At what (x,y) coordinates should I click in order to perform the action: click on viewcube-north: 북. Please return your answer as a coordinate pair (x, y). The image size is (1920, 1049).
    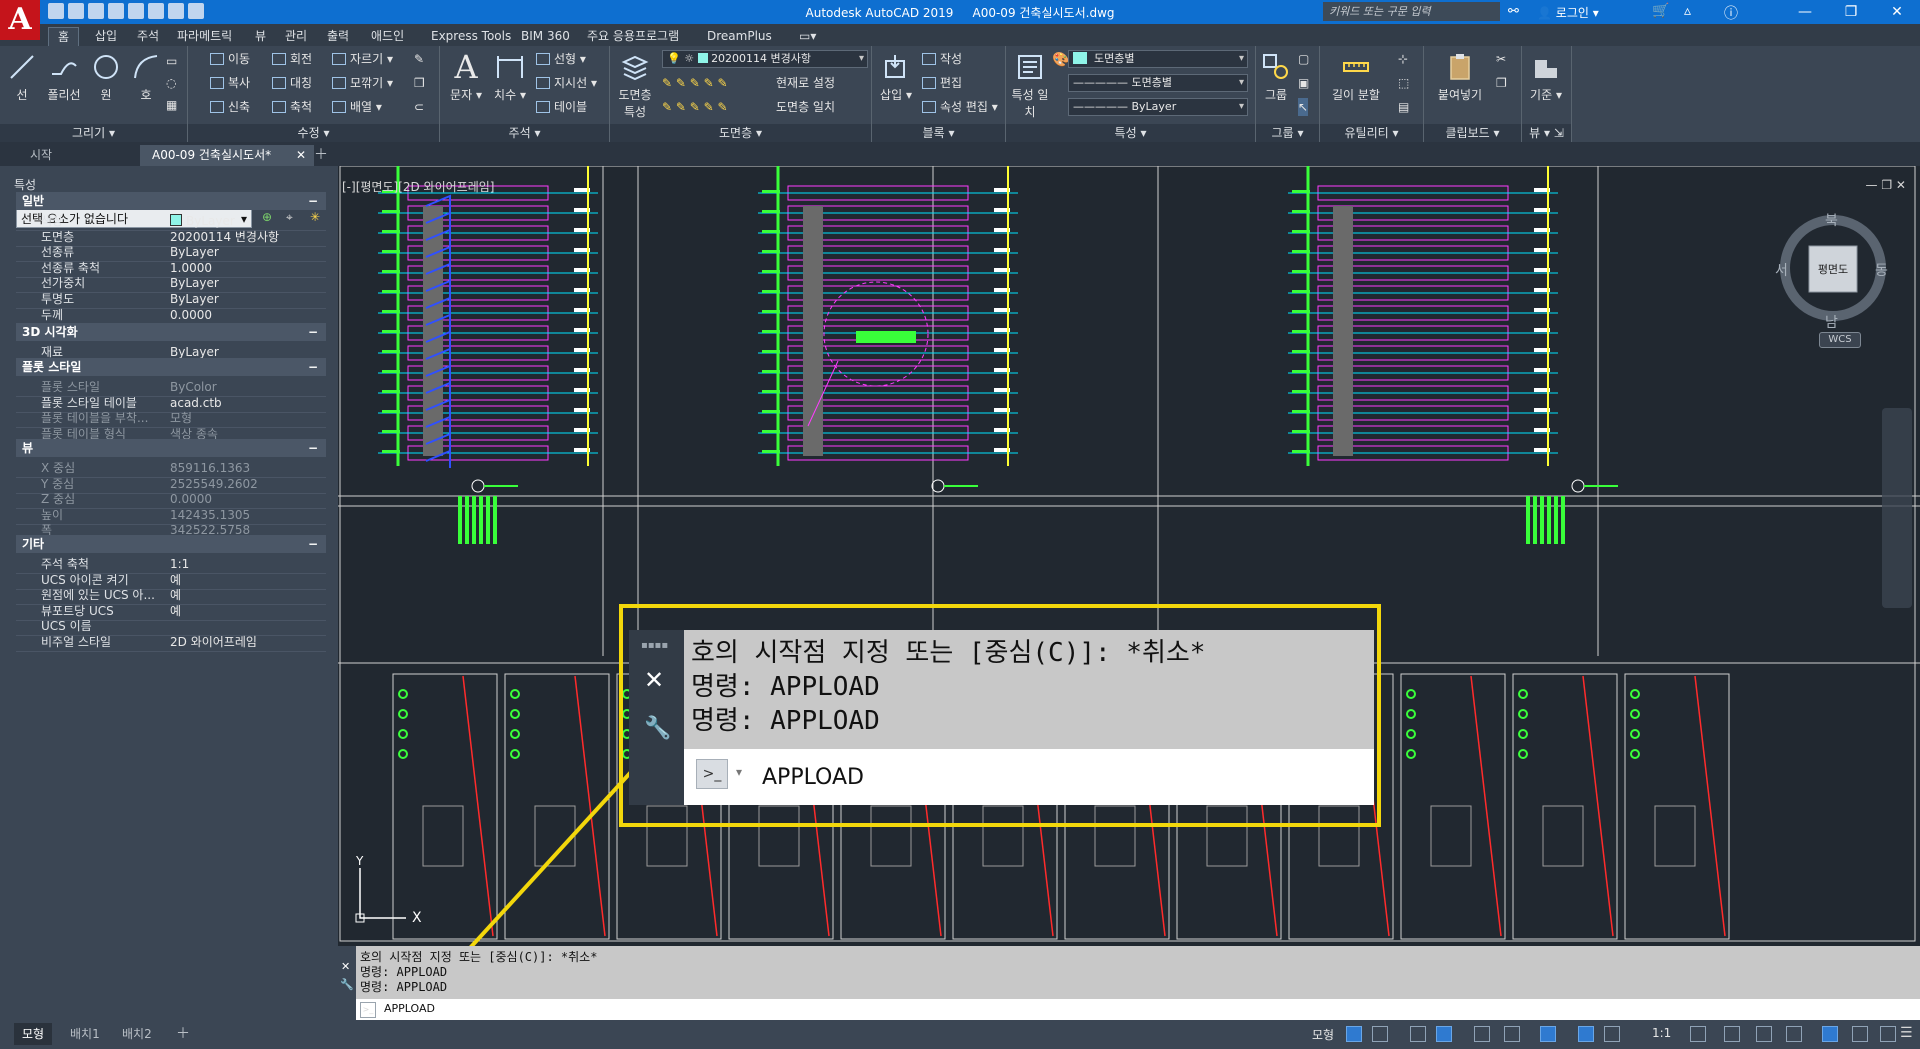
    Looking at the image, I should click on (1831, 220).